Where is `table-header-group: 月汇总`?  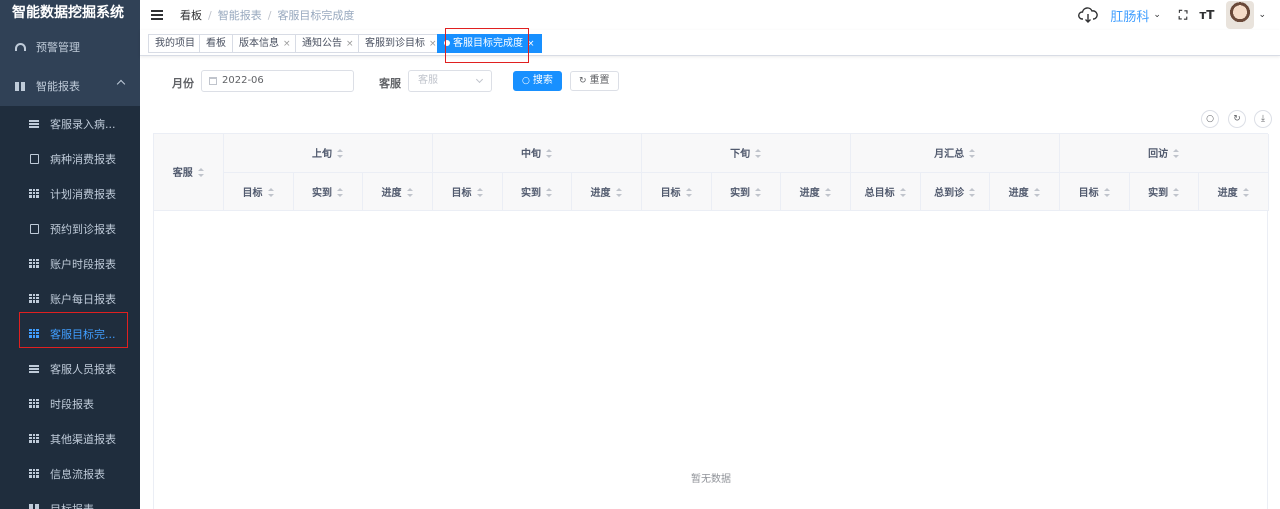
table-header-group: 月汇总 is located at coordinates (955, 153).